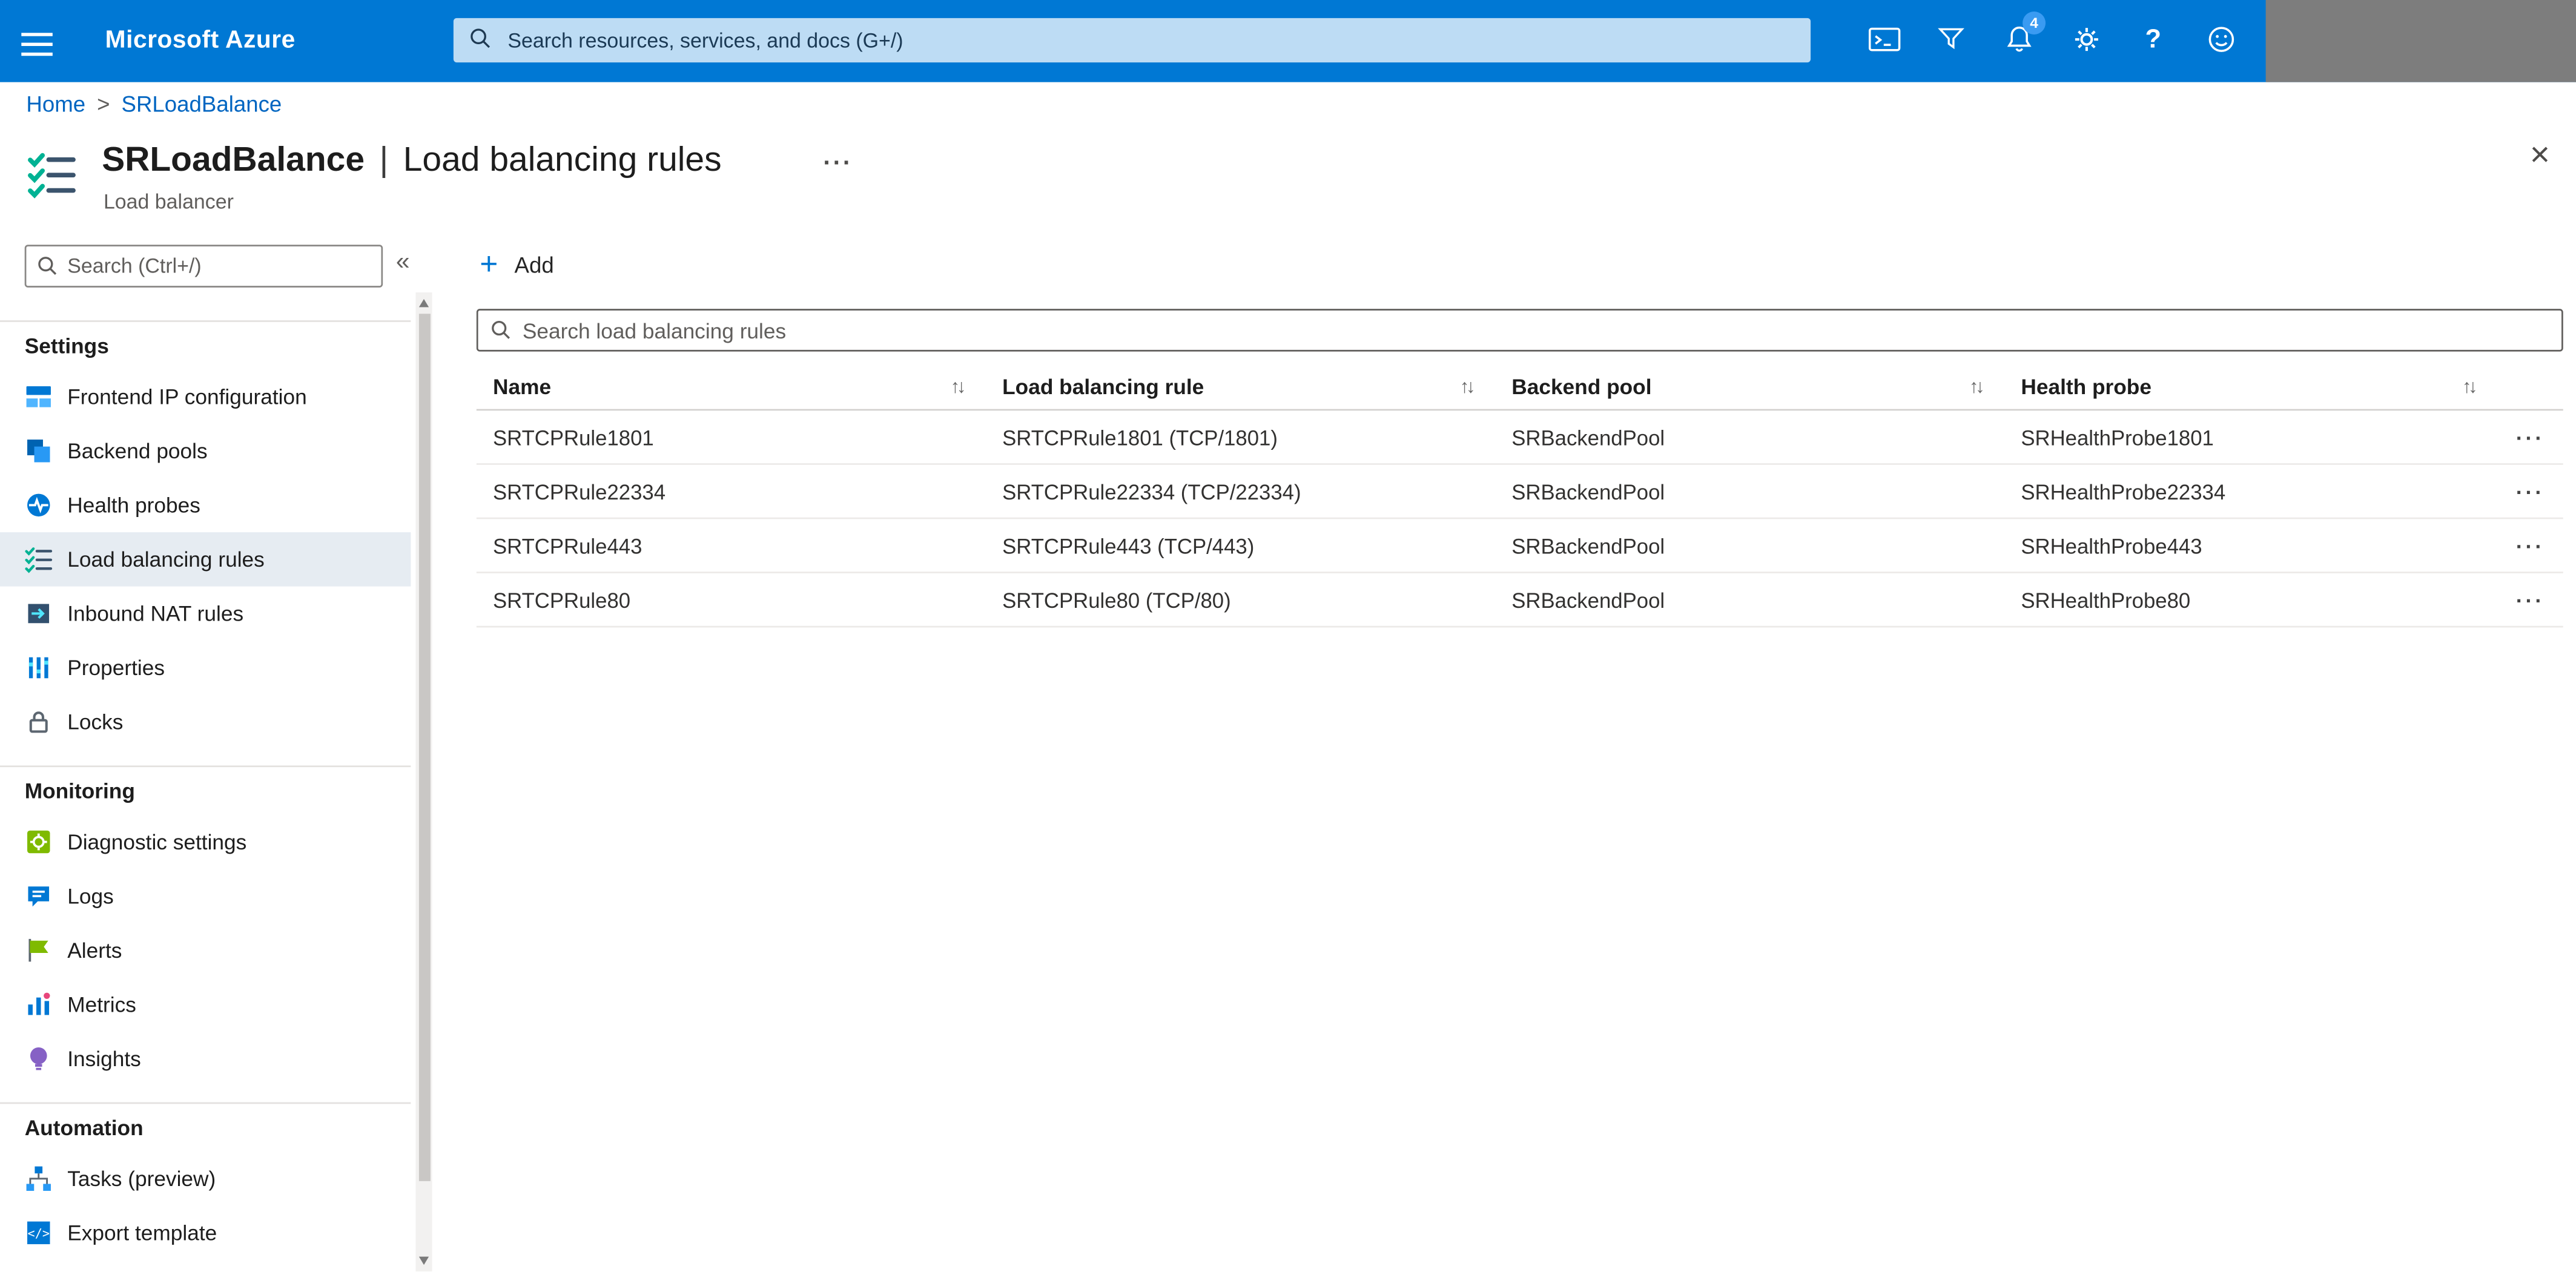 Image resolution: width=2576 pixels, height=1272 pixels. I want to click on section-header-automation: Automation, so click(205, 1127).